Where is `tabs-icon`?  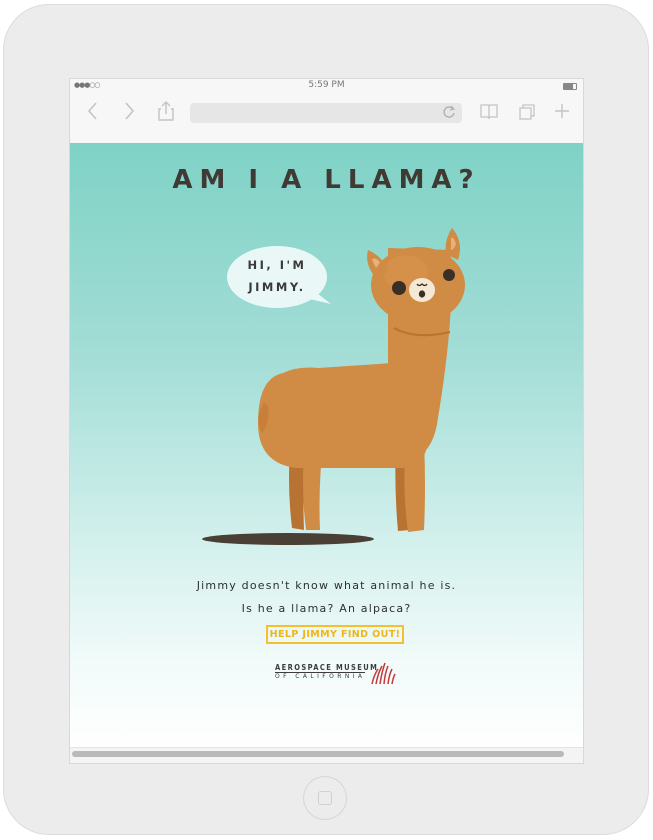 tabs-icon is located at coordinates (527, 113).